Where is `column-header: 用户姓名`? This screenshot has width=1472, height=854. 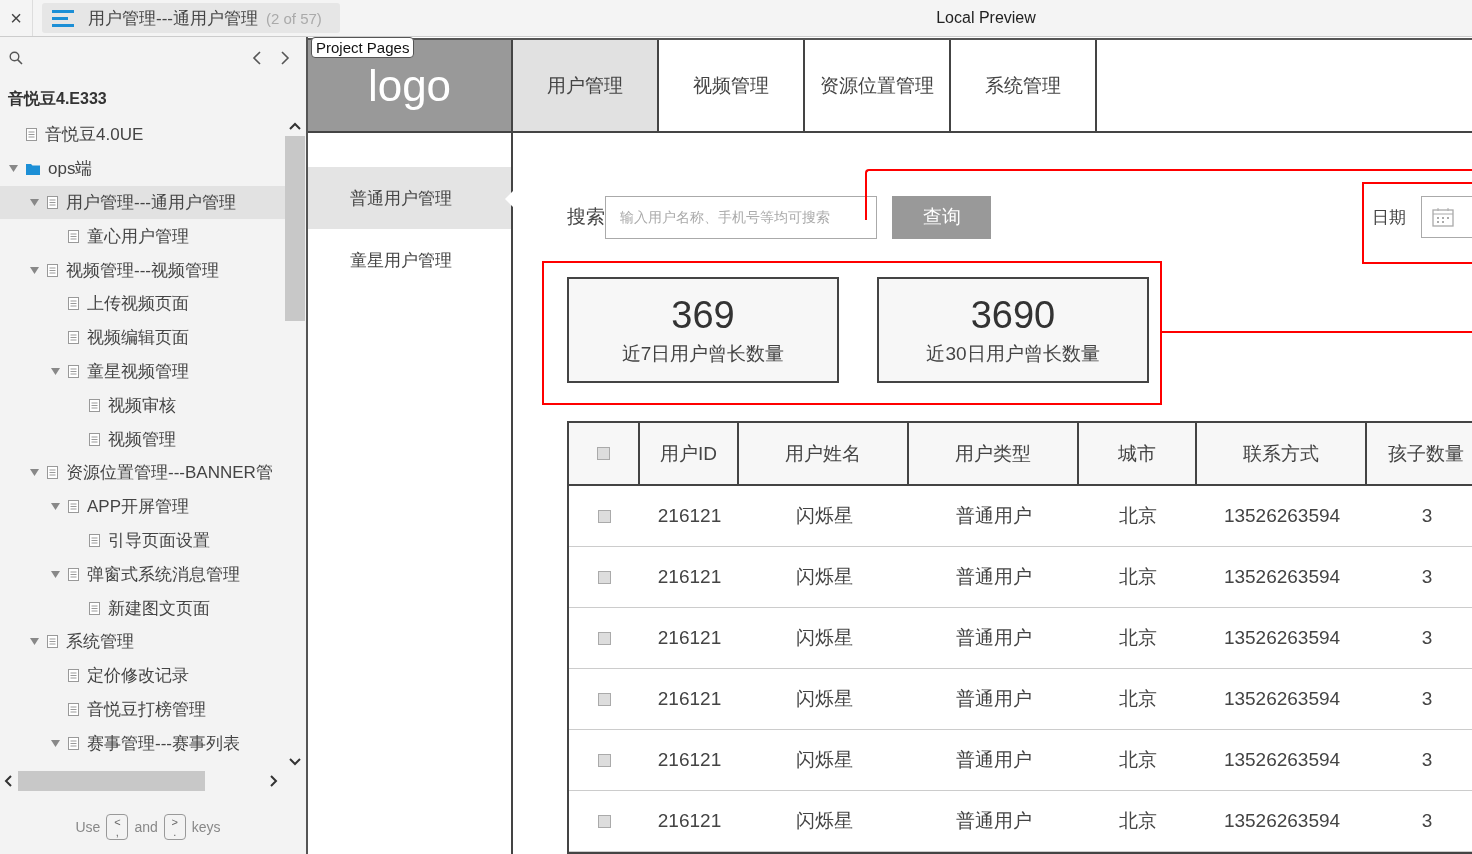 column-header: 用户姓名 is located at coordinates (824, 453).